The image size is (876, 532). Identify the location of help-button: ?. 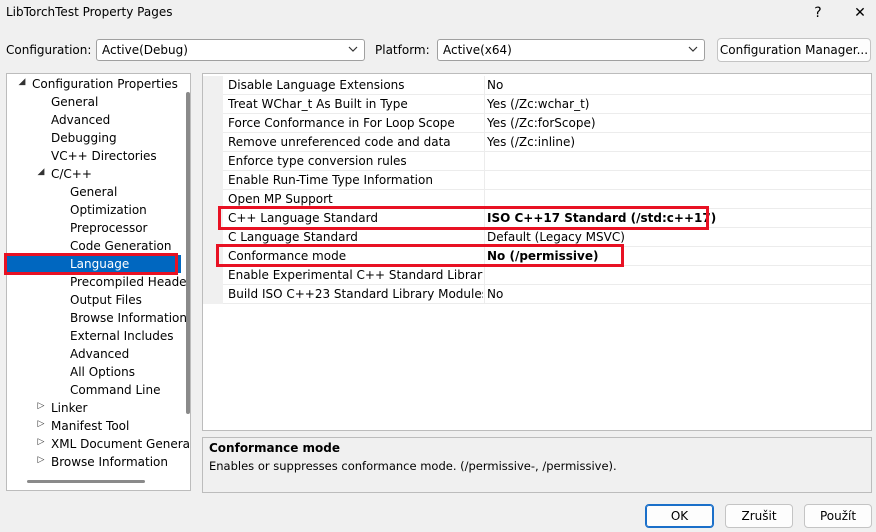
(818, 13).